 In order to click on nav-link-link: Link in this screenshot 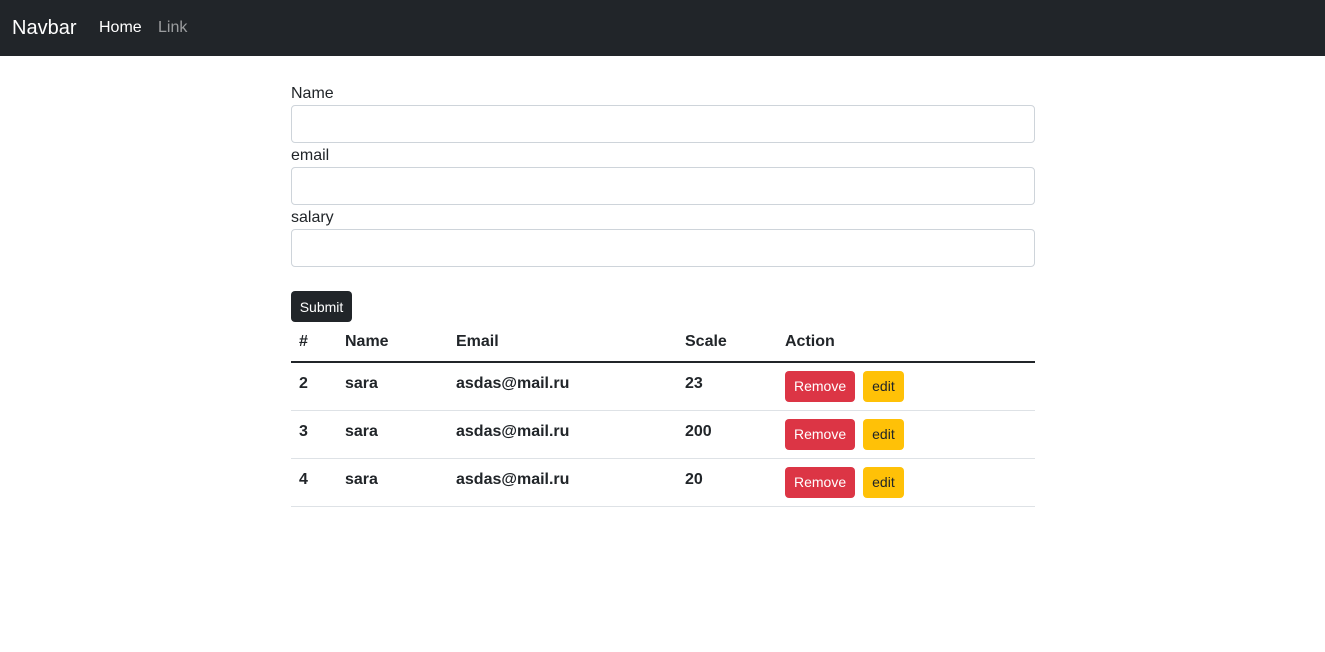, I will do `click(172, 28)`.